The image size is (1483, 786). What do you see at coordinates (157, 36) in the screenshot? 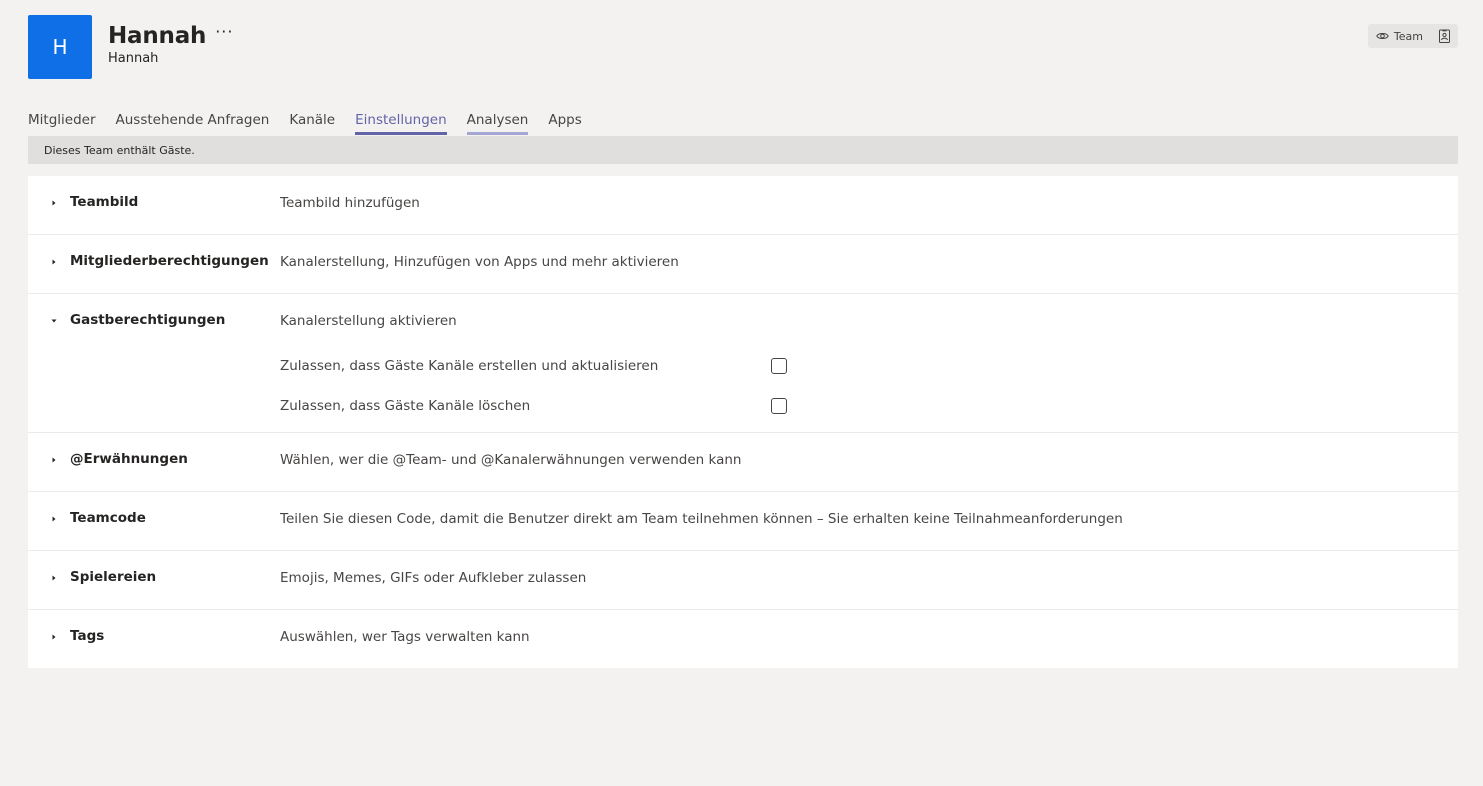
I see `team-name: Hannah` at bounding box center [157, 36].